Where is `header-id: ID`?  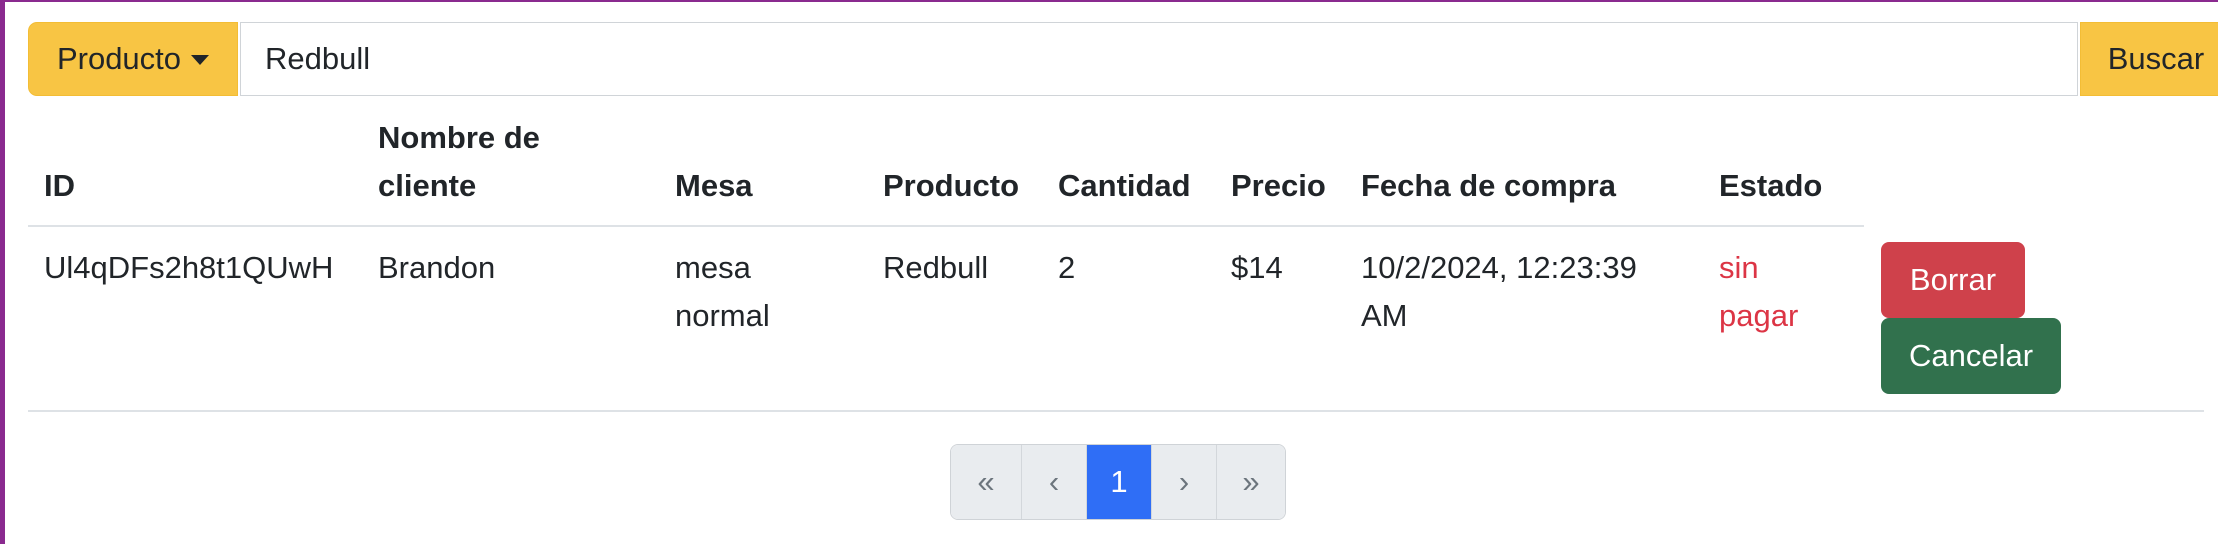 header-id: ID is located at coordinates (59, 185).